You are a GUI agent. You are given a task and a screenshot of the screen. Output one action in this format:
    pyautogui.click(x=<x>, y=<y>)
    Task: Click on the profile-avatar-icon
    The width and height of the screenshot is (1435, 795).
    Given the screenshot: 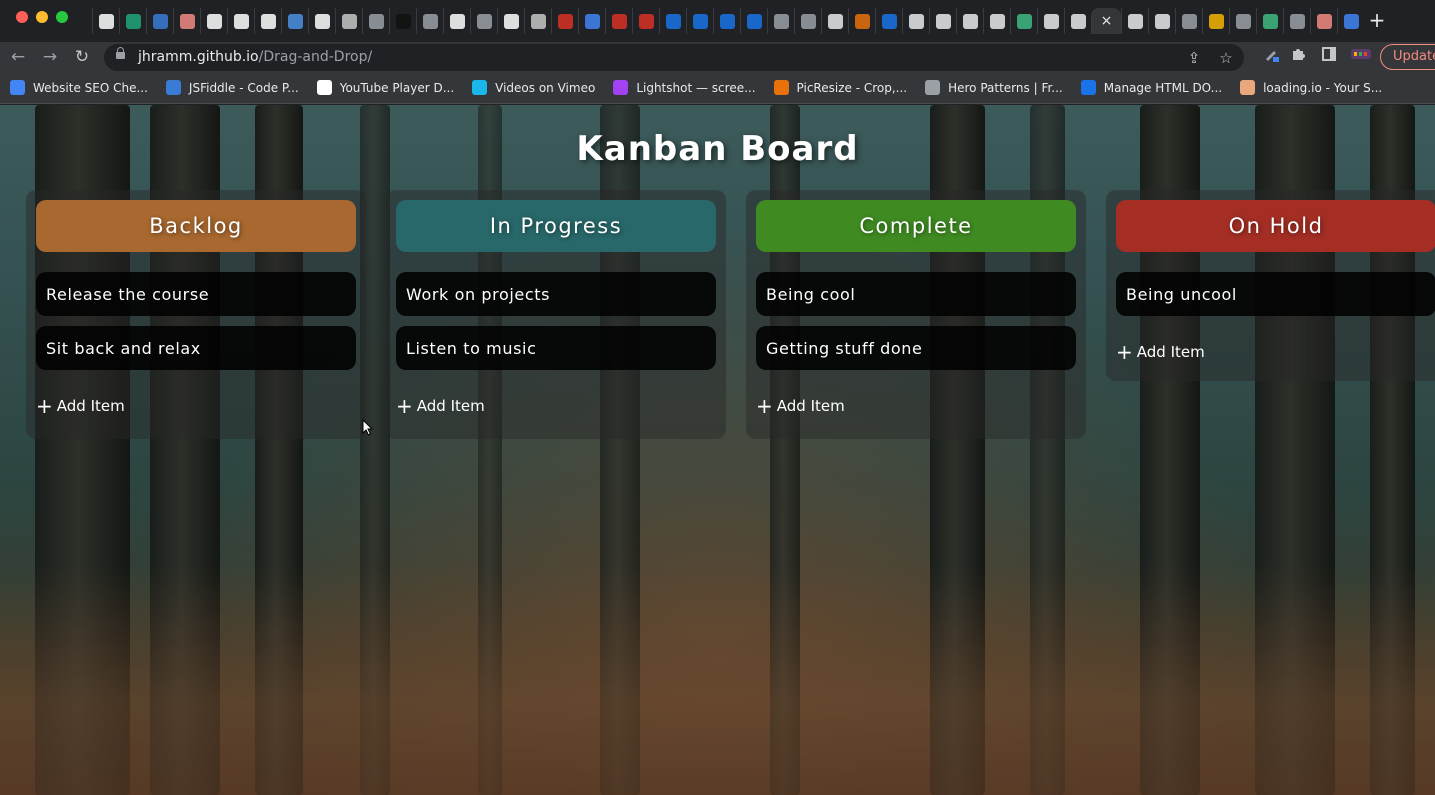 What is the action you would take?
    pyautogui.click(x=1361, y=57)
    